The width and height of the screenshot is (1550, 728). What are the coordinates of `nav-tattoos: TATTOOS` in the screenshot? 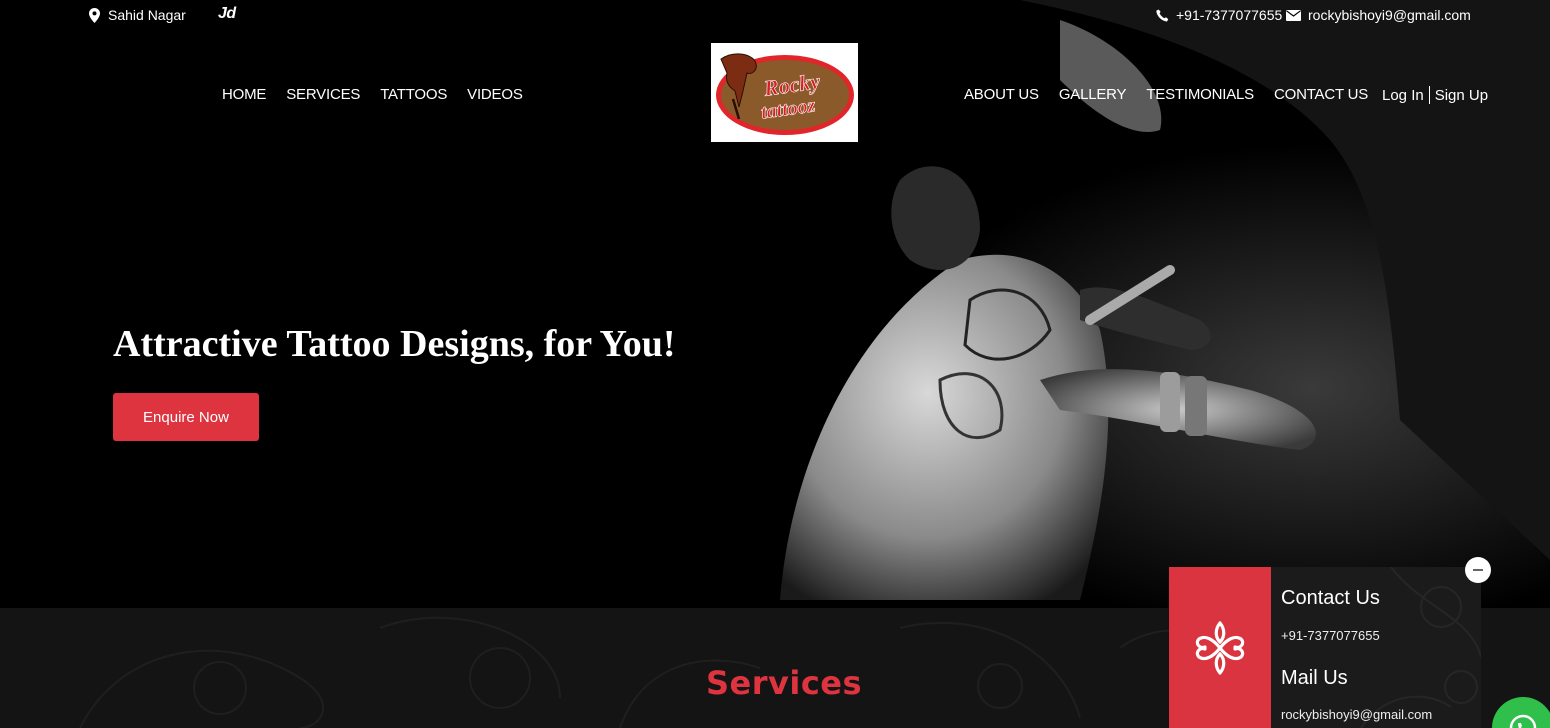 It's located at (413, 94).